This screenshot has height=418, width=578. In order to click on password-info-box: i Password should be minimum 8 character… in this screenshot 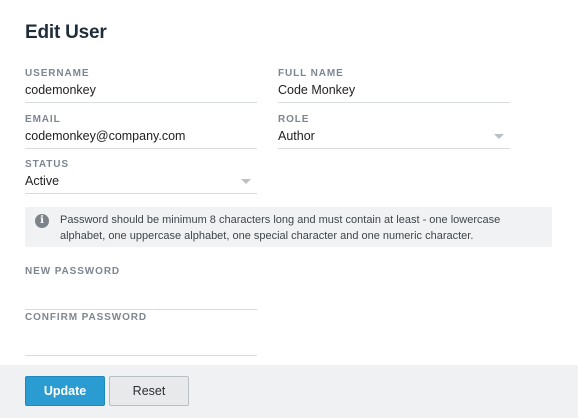, I will do `click(288, 227)`.